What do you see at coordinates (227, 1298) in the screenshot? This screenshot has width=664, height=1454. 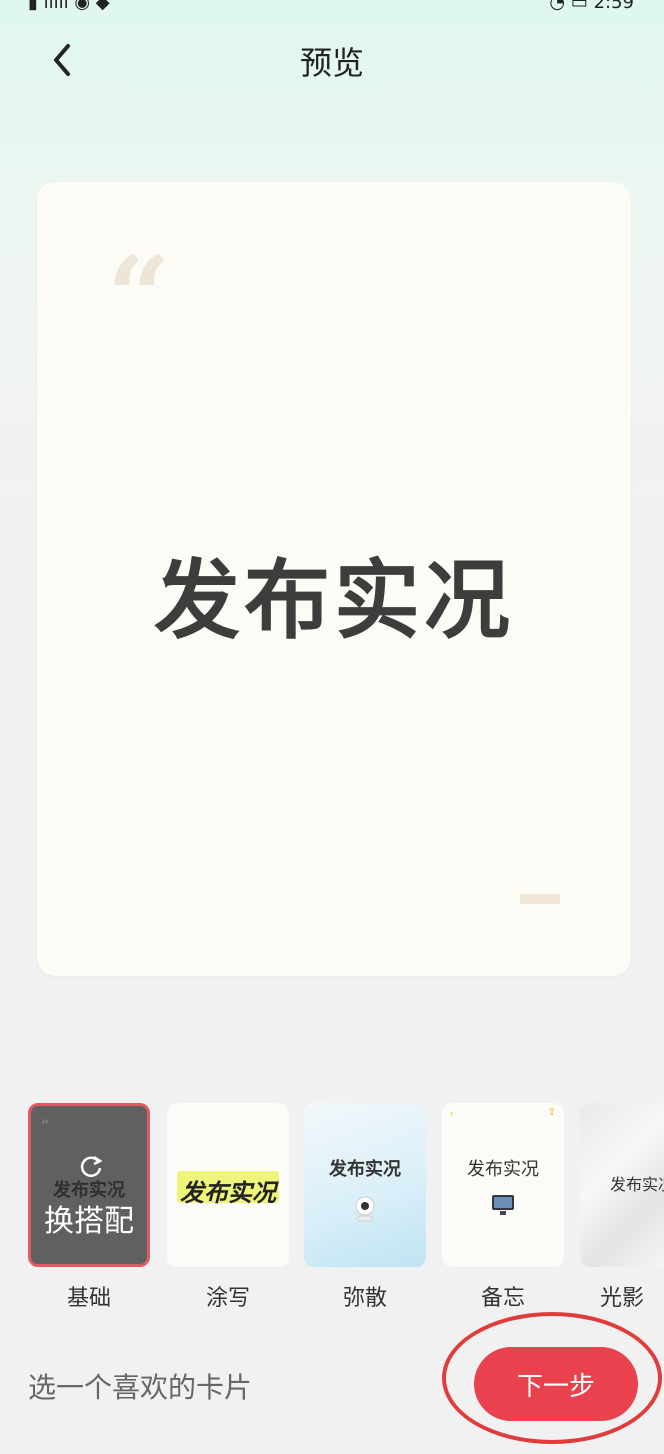 I see `thumb-label-doodle: 涂写` at bounding box center [227, 1298].